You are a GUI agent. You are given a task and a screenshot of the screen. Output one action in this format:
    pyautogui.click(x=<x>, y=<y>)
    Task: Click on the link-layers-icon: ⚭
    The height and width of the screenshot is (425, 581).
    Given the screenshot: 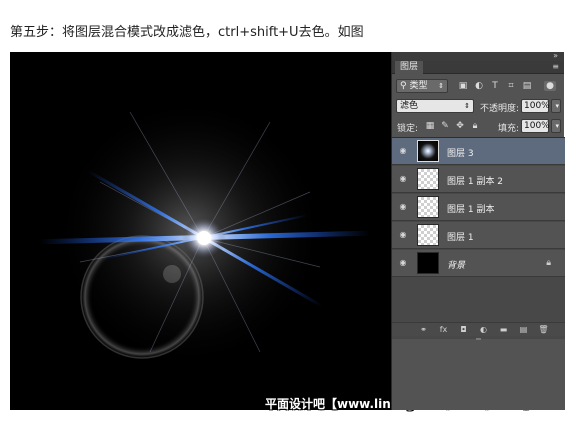 What is the action you would take?
    pyautogui.click(x=423, y=330)
    